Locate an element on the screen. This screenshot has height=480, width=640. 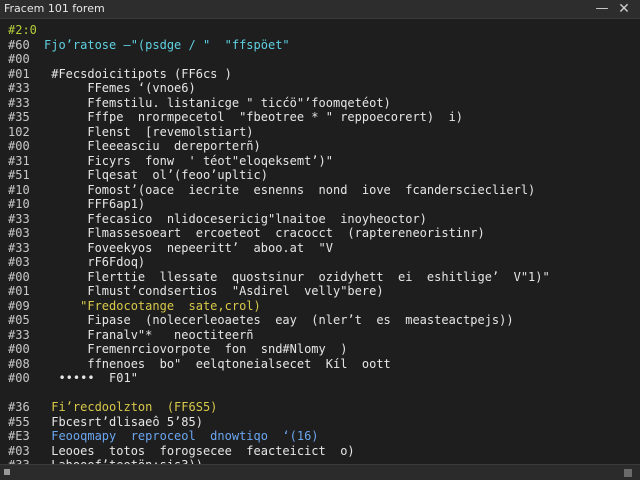
status-indicator-icon is located at coordinates (7, 472).